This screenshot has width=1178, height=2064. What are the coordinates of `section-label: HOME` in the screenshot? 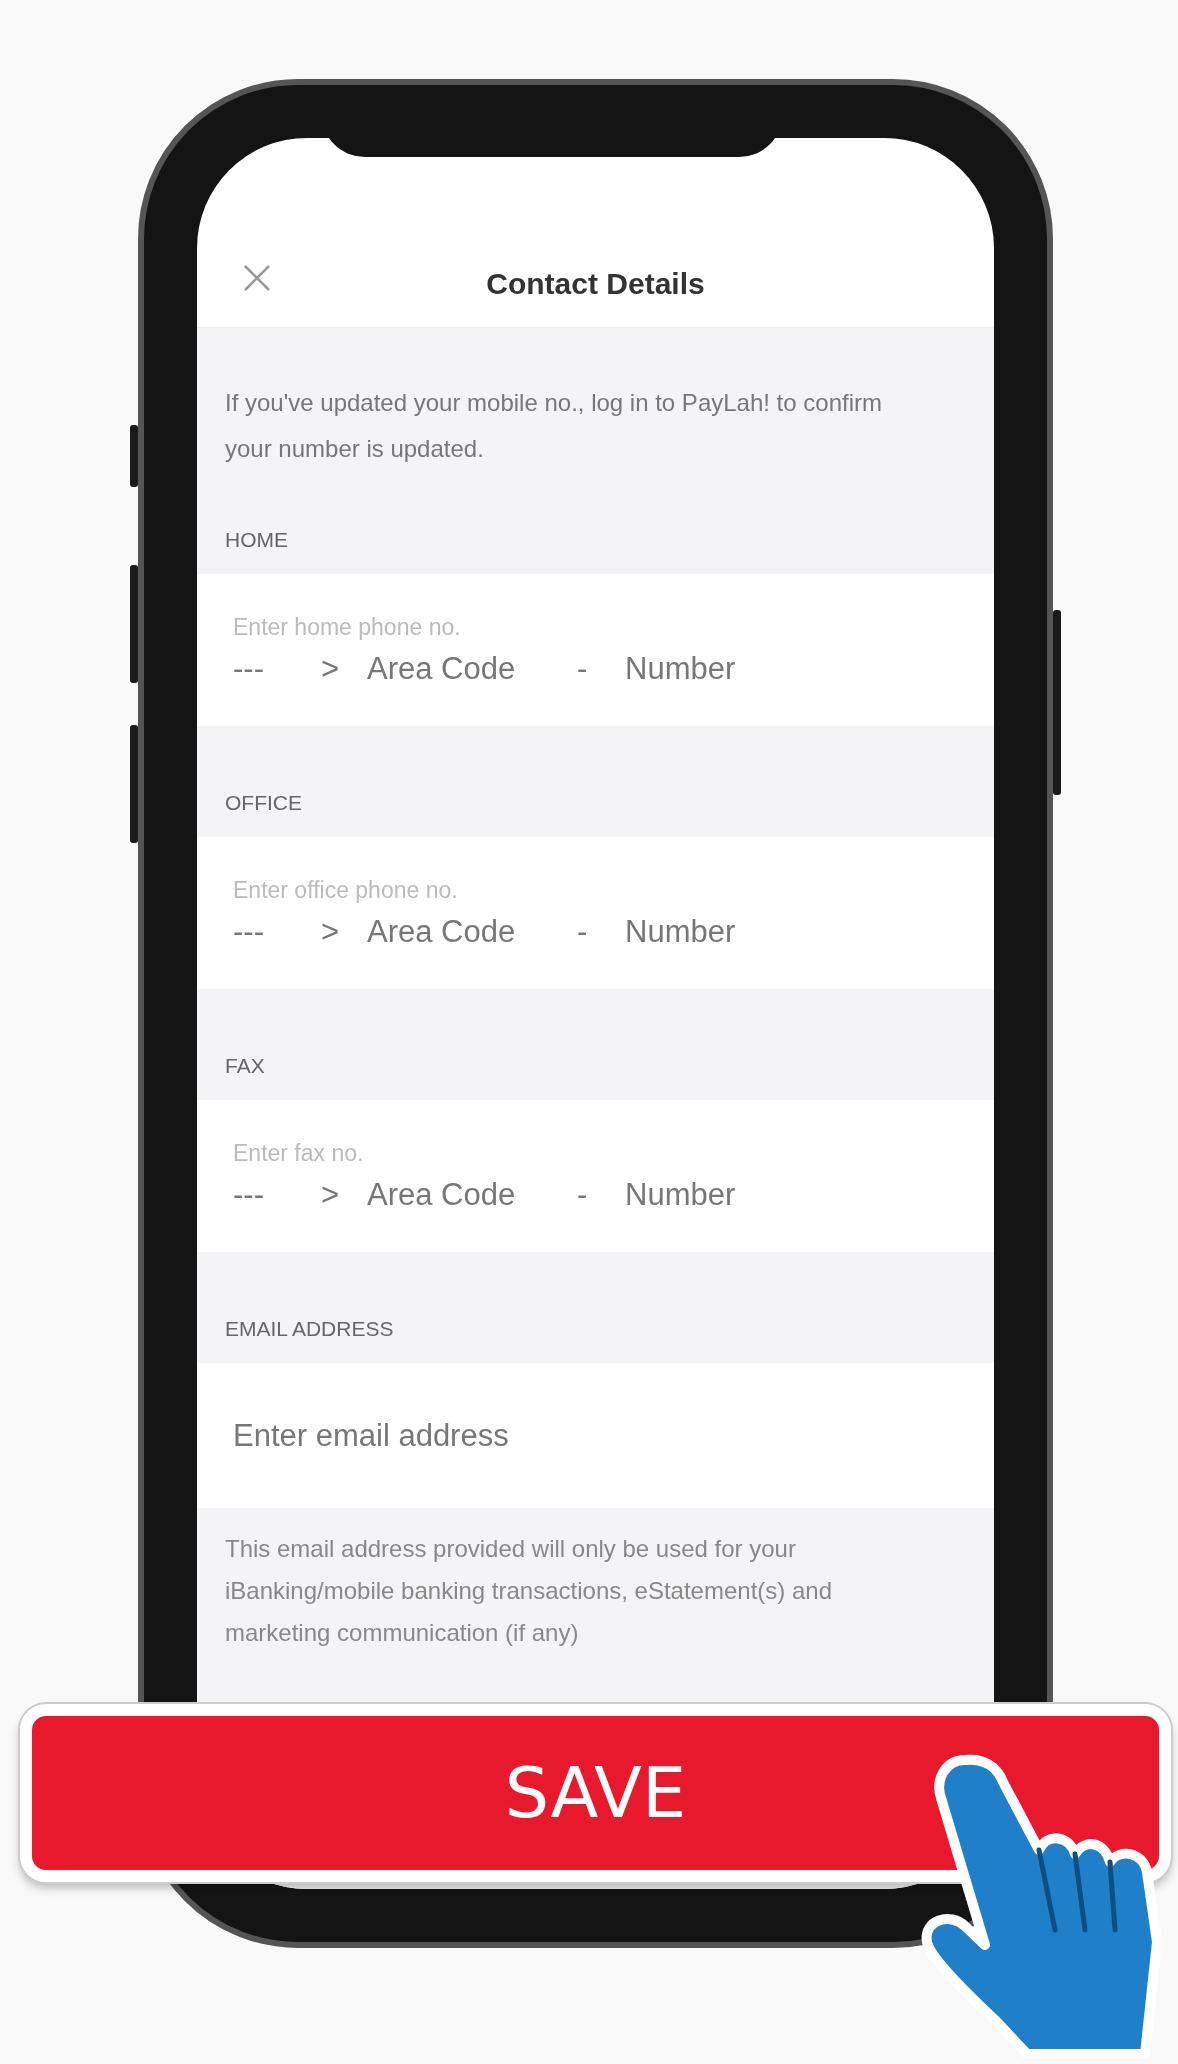 It's located at (256, 540).